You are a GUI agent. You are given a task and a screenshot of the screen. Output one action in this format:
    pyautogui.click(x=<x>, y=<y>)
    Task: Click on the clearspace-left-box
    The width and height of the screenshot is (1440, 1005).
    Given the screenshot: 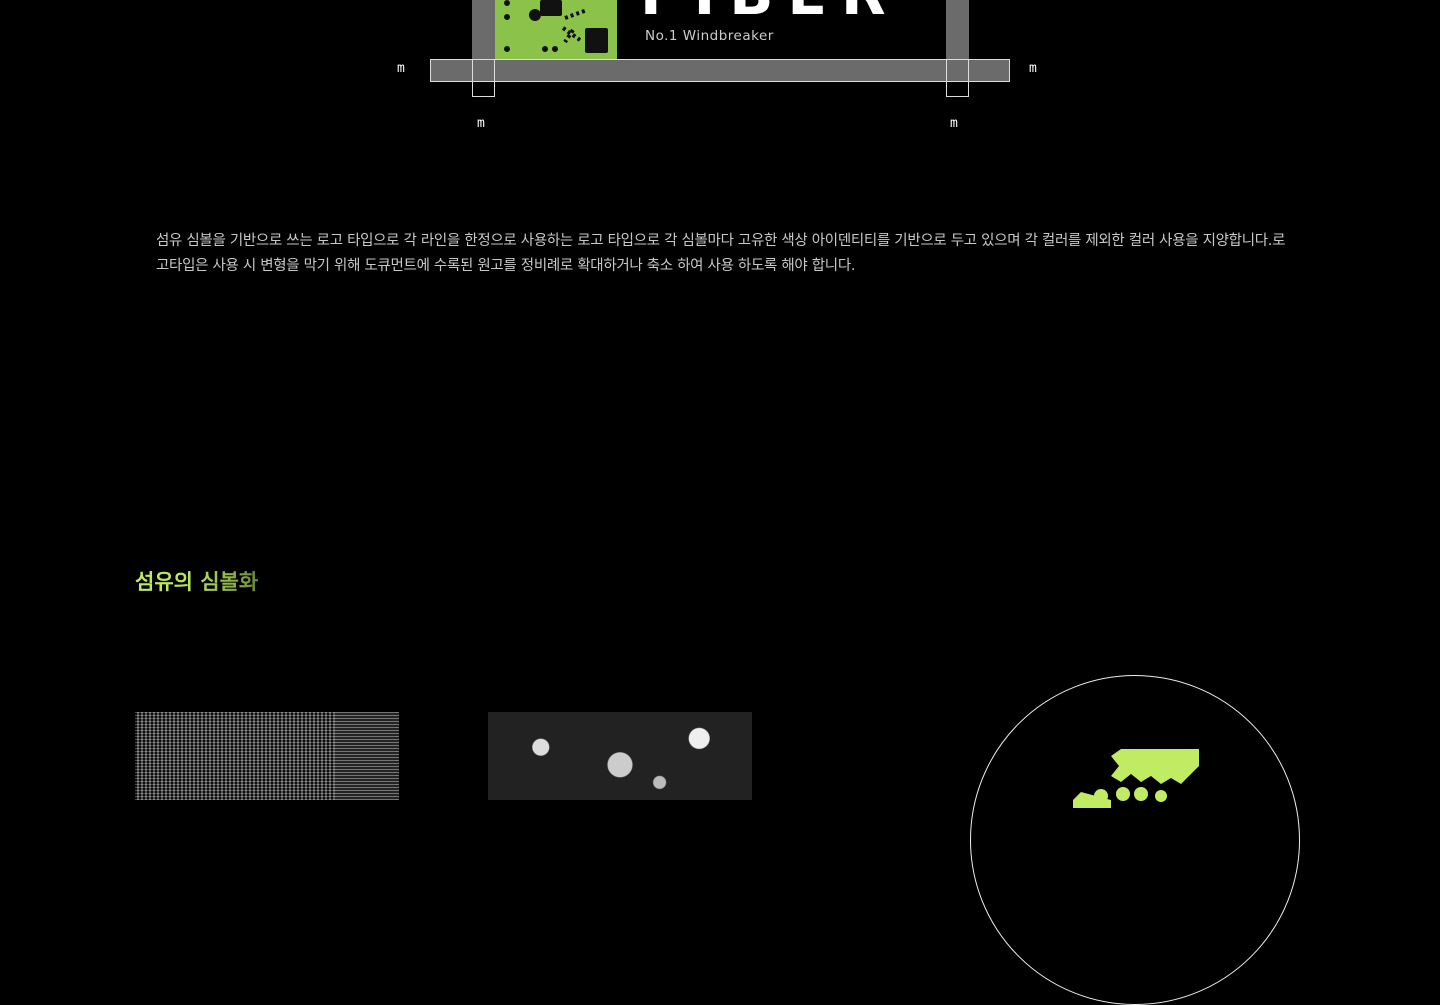 What is the action you would take?
    pyautogui.click(x=483, y=78)
    